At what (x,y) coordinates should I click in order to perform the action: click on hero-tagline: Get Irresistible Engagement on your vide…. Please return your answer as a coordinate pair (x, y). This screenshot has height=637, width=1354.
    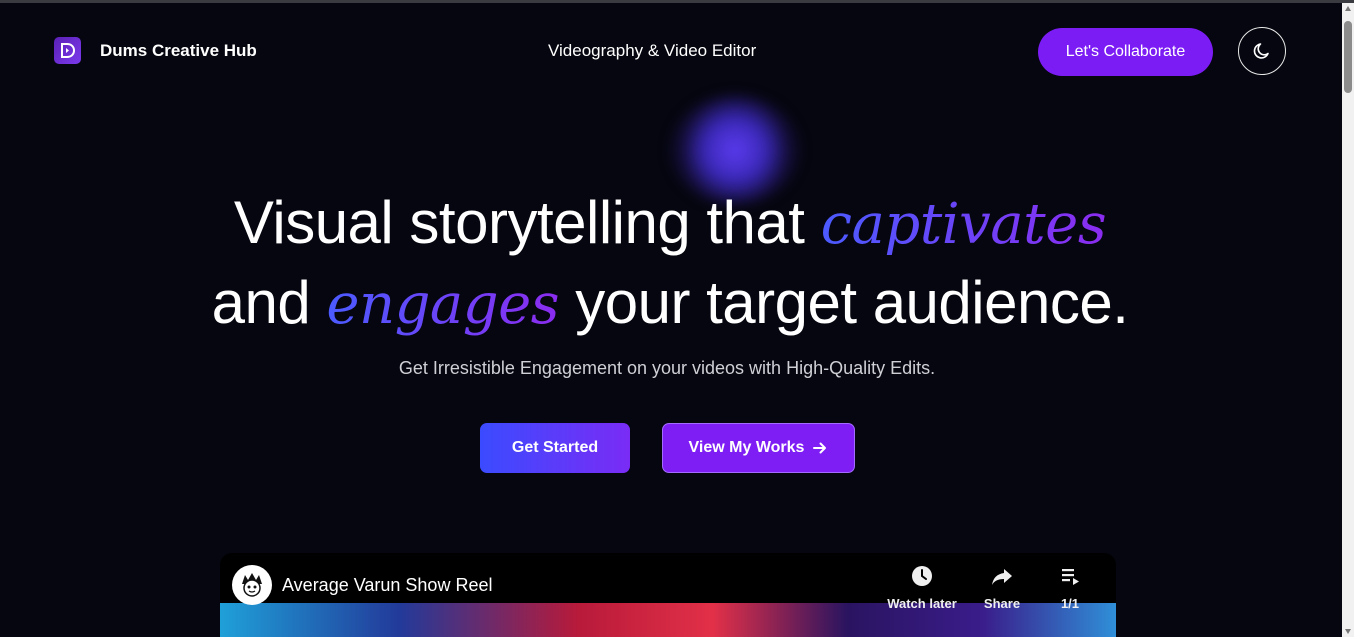
    Looking at the image, I should click on (667, 368).